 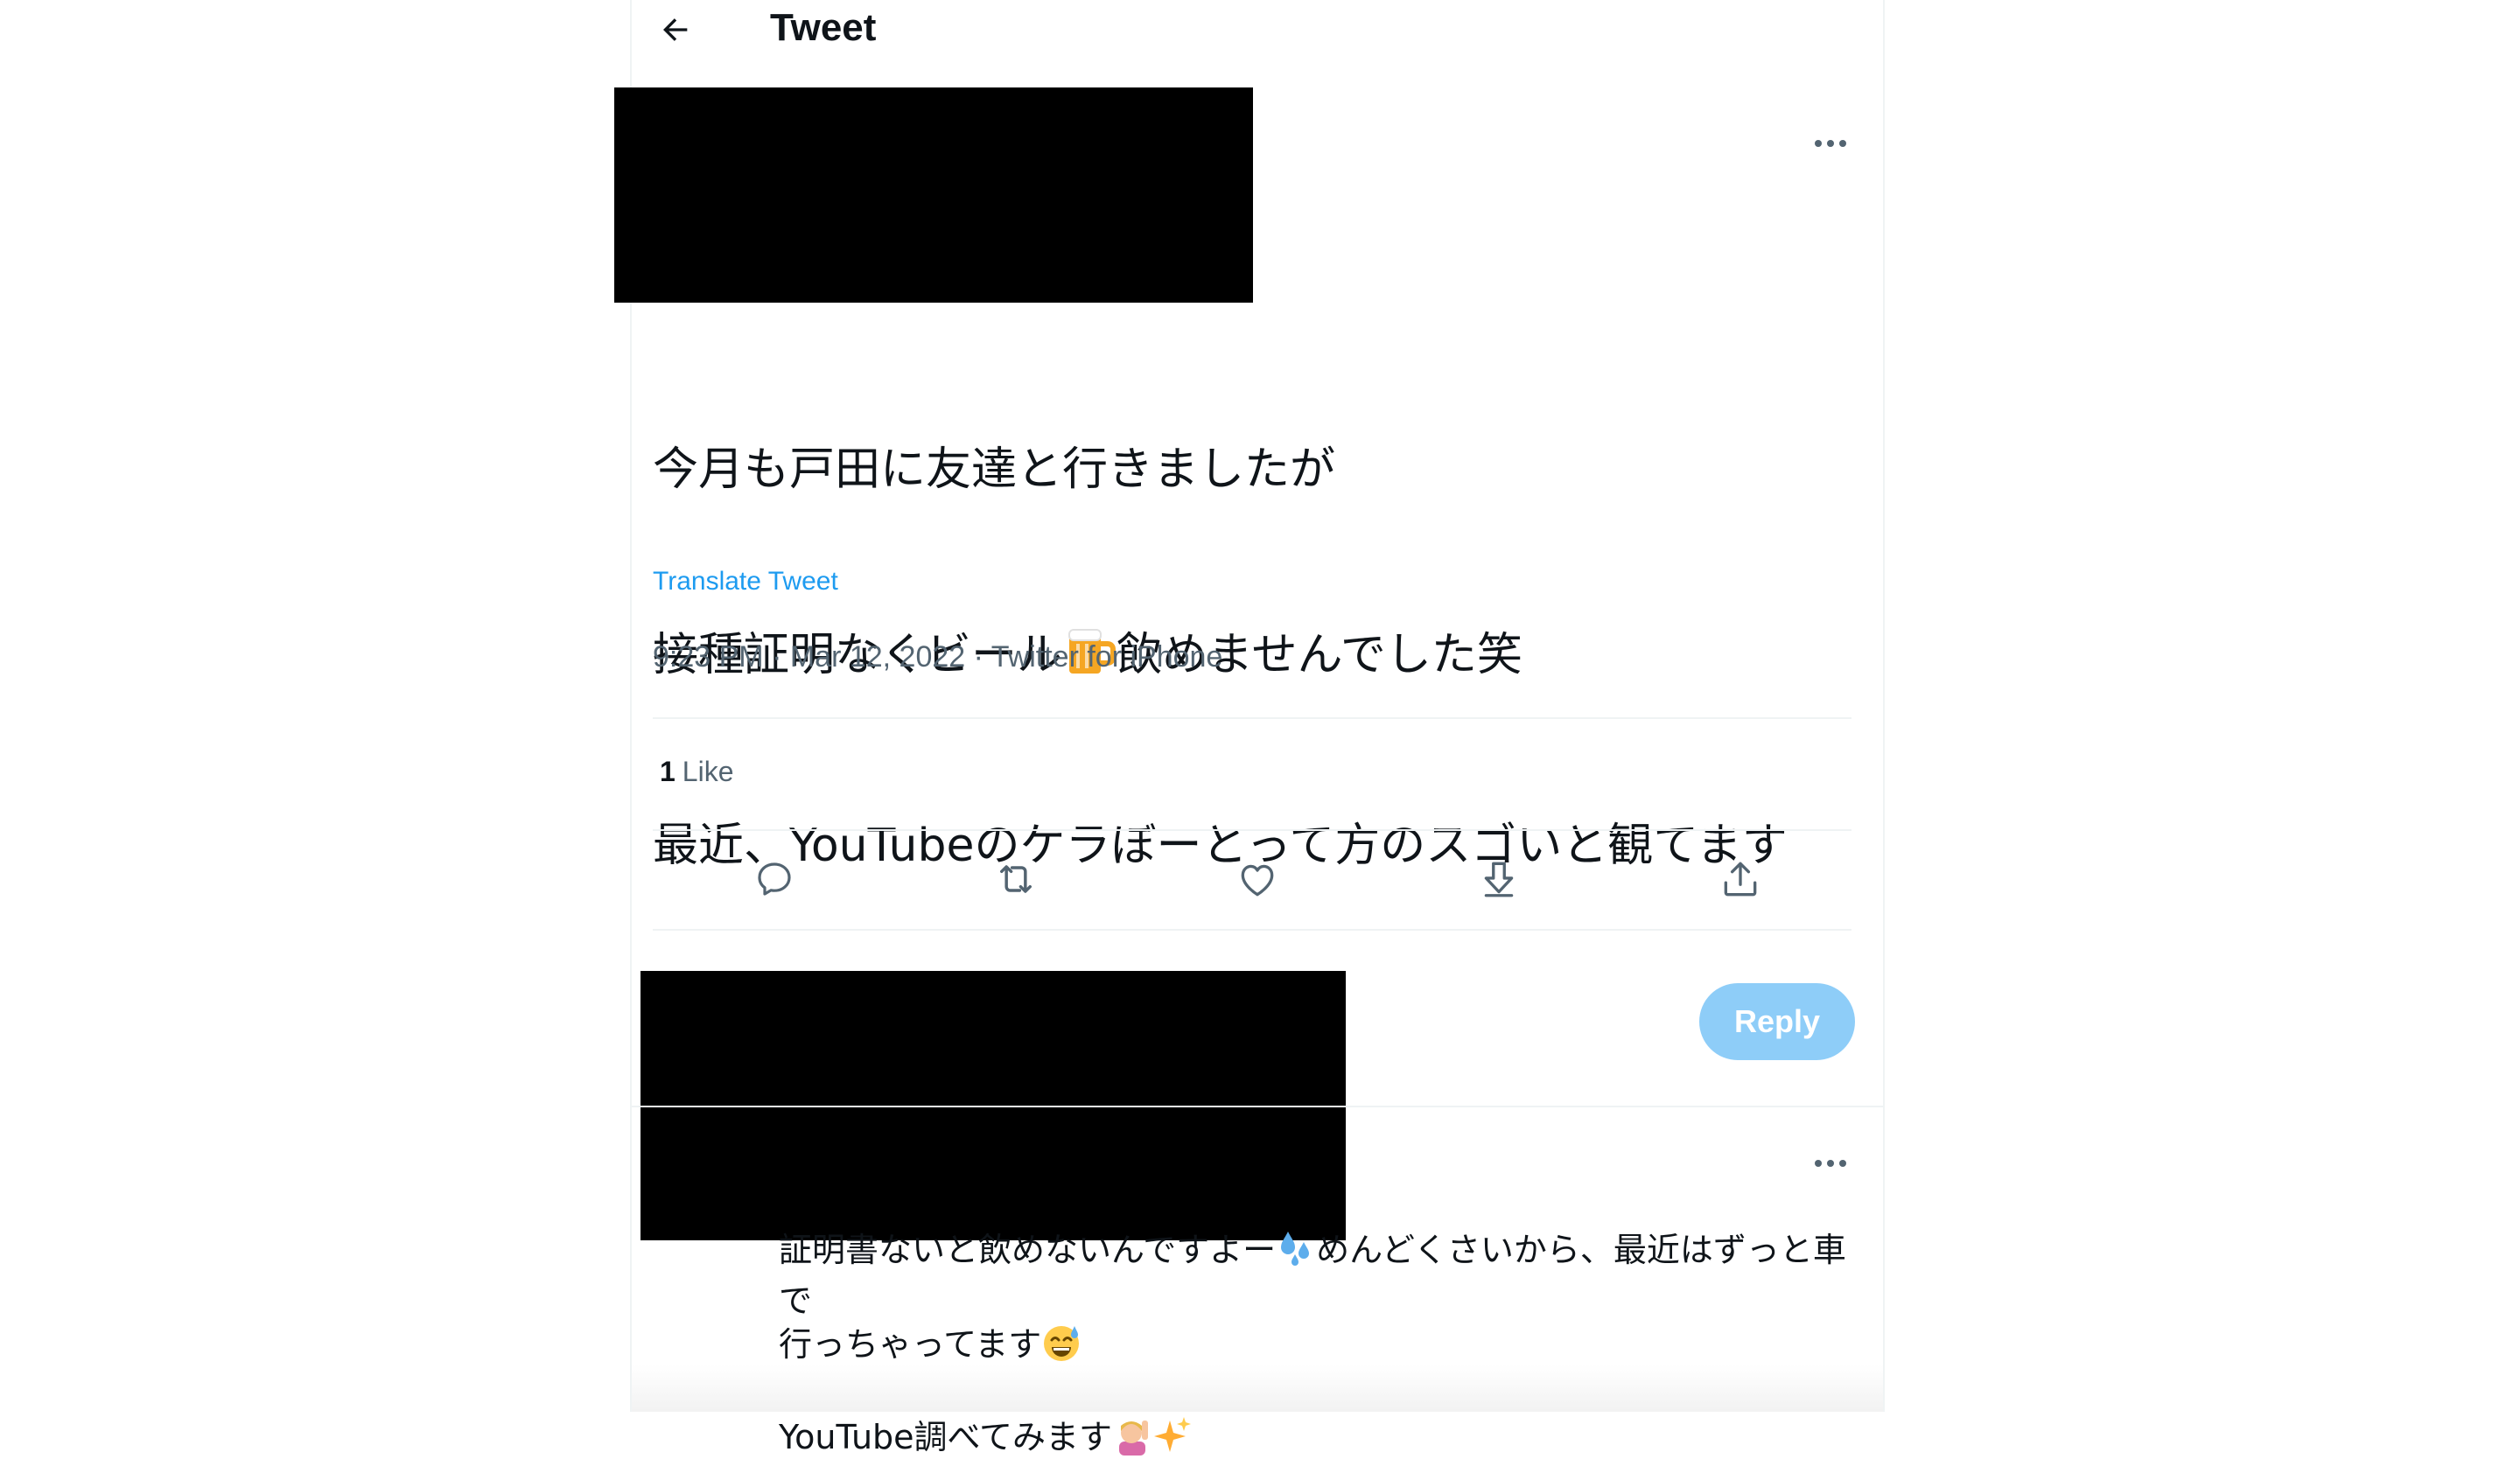 I want to click on sparkles-icon, so click(x=1172, y=1440).